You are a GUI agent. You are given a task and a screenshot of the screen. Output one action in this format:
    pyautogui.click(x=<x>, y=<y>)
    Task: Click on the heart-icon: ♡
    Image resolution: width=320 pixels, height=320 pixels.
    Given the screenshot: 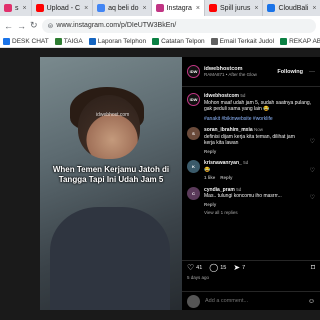 What is the action you would take?
    pyautogui.click(x=191, y=267)
    